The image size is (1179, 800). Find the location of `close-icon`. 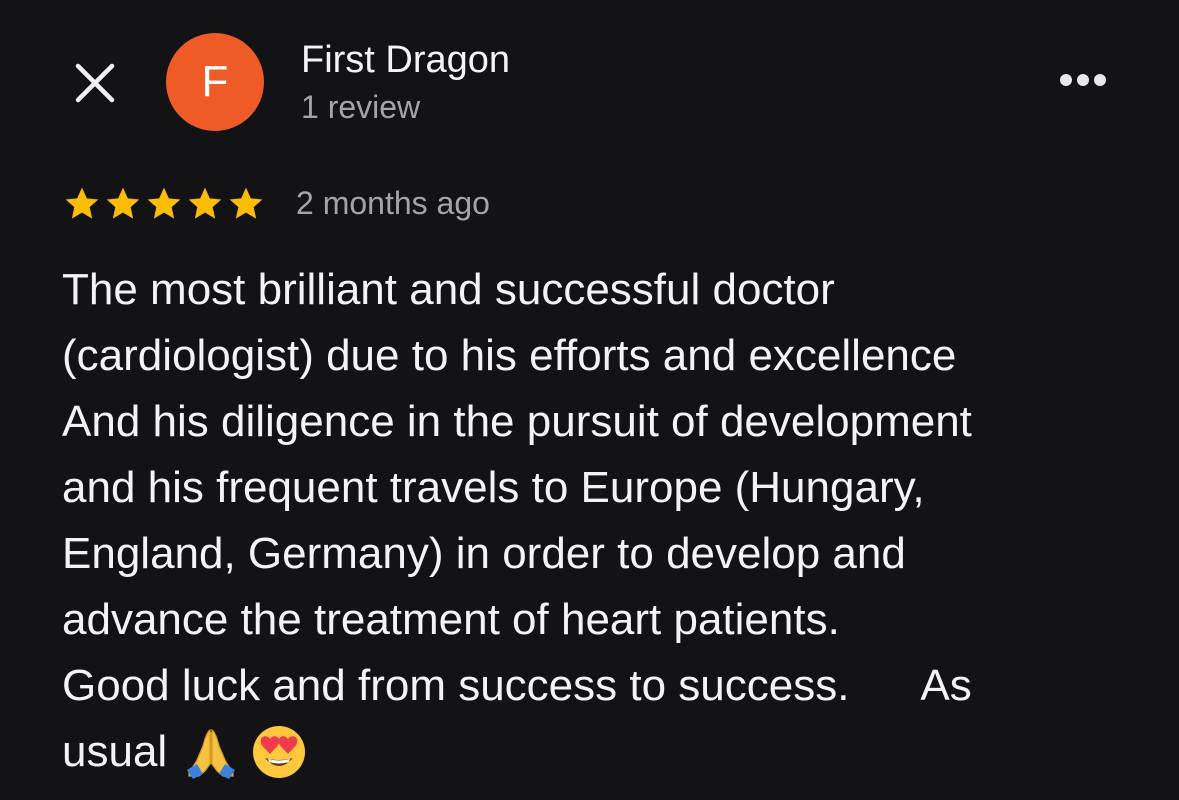

close-icon is located at coordinates (95, 83).